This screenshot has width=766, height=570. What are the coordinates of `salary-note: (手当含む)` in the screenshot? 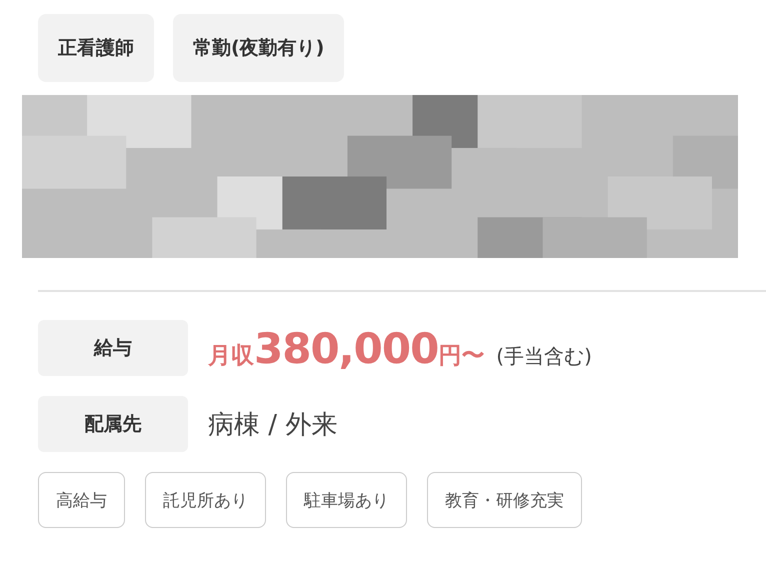 It's located at (544, 356).